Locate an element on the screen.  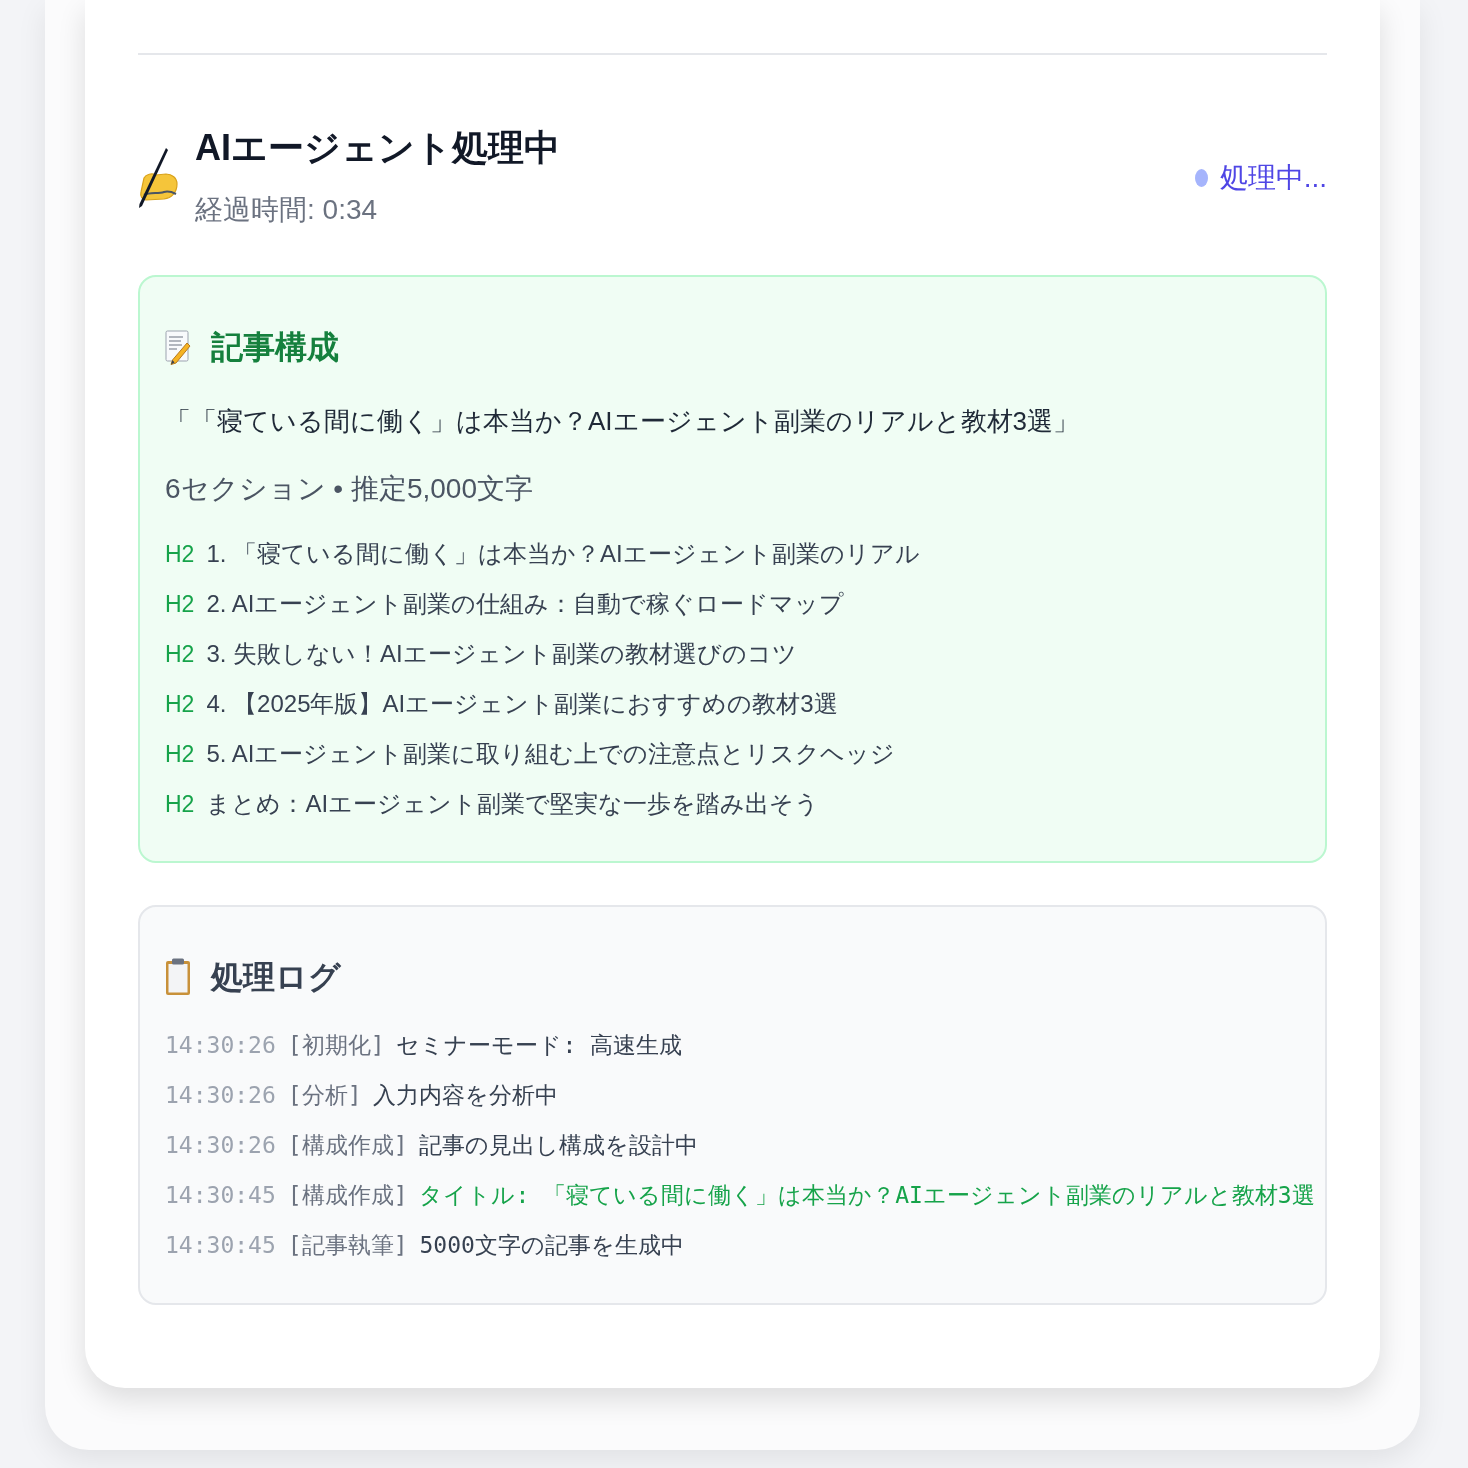
section-title: 3. 失敗しない！AIエージェント副業の教材選びのコツ is located at coordinates (501, 654).